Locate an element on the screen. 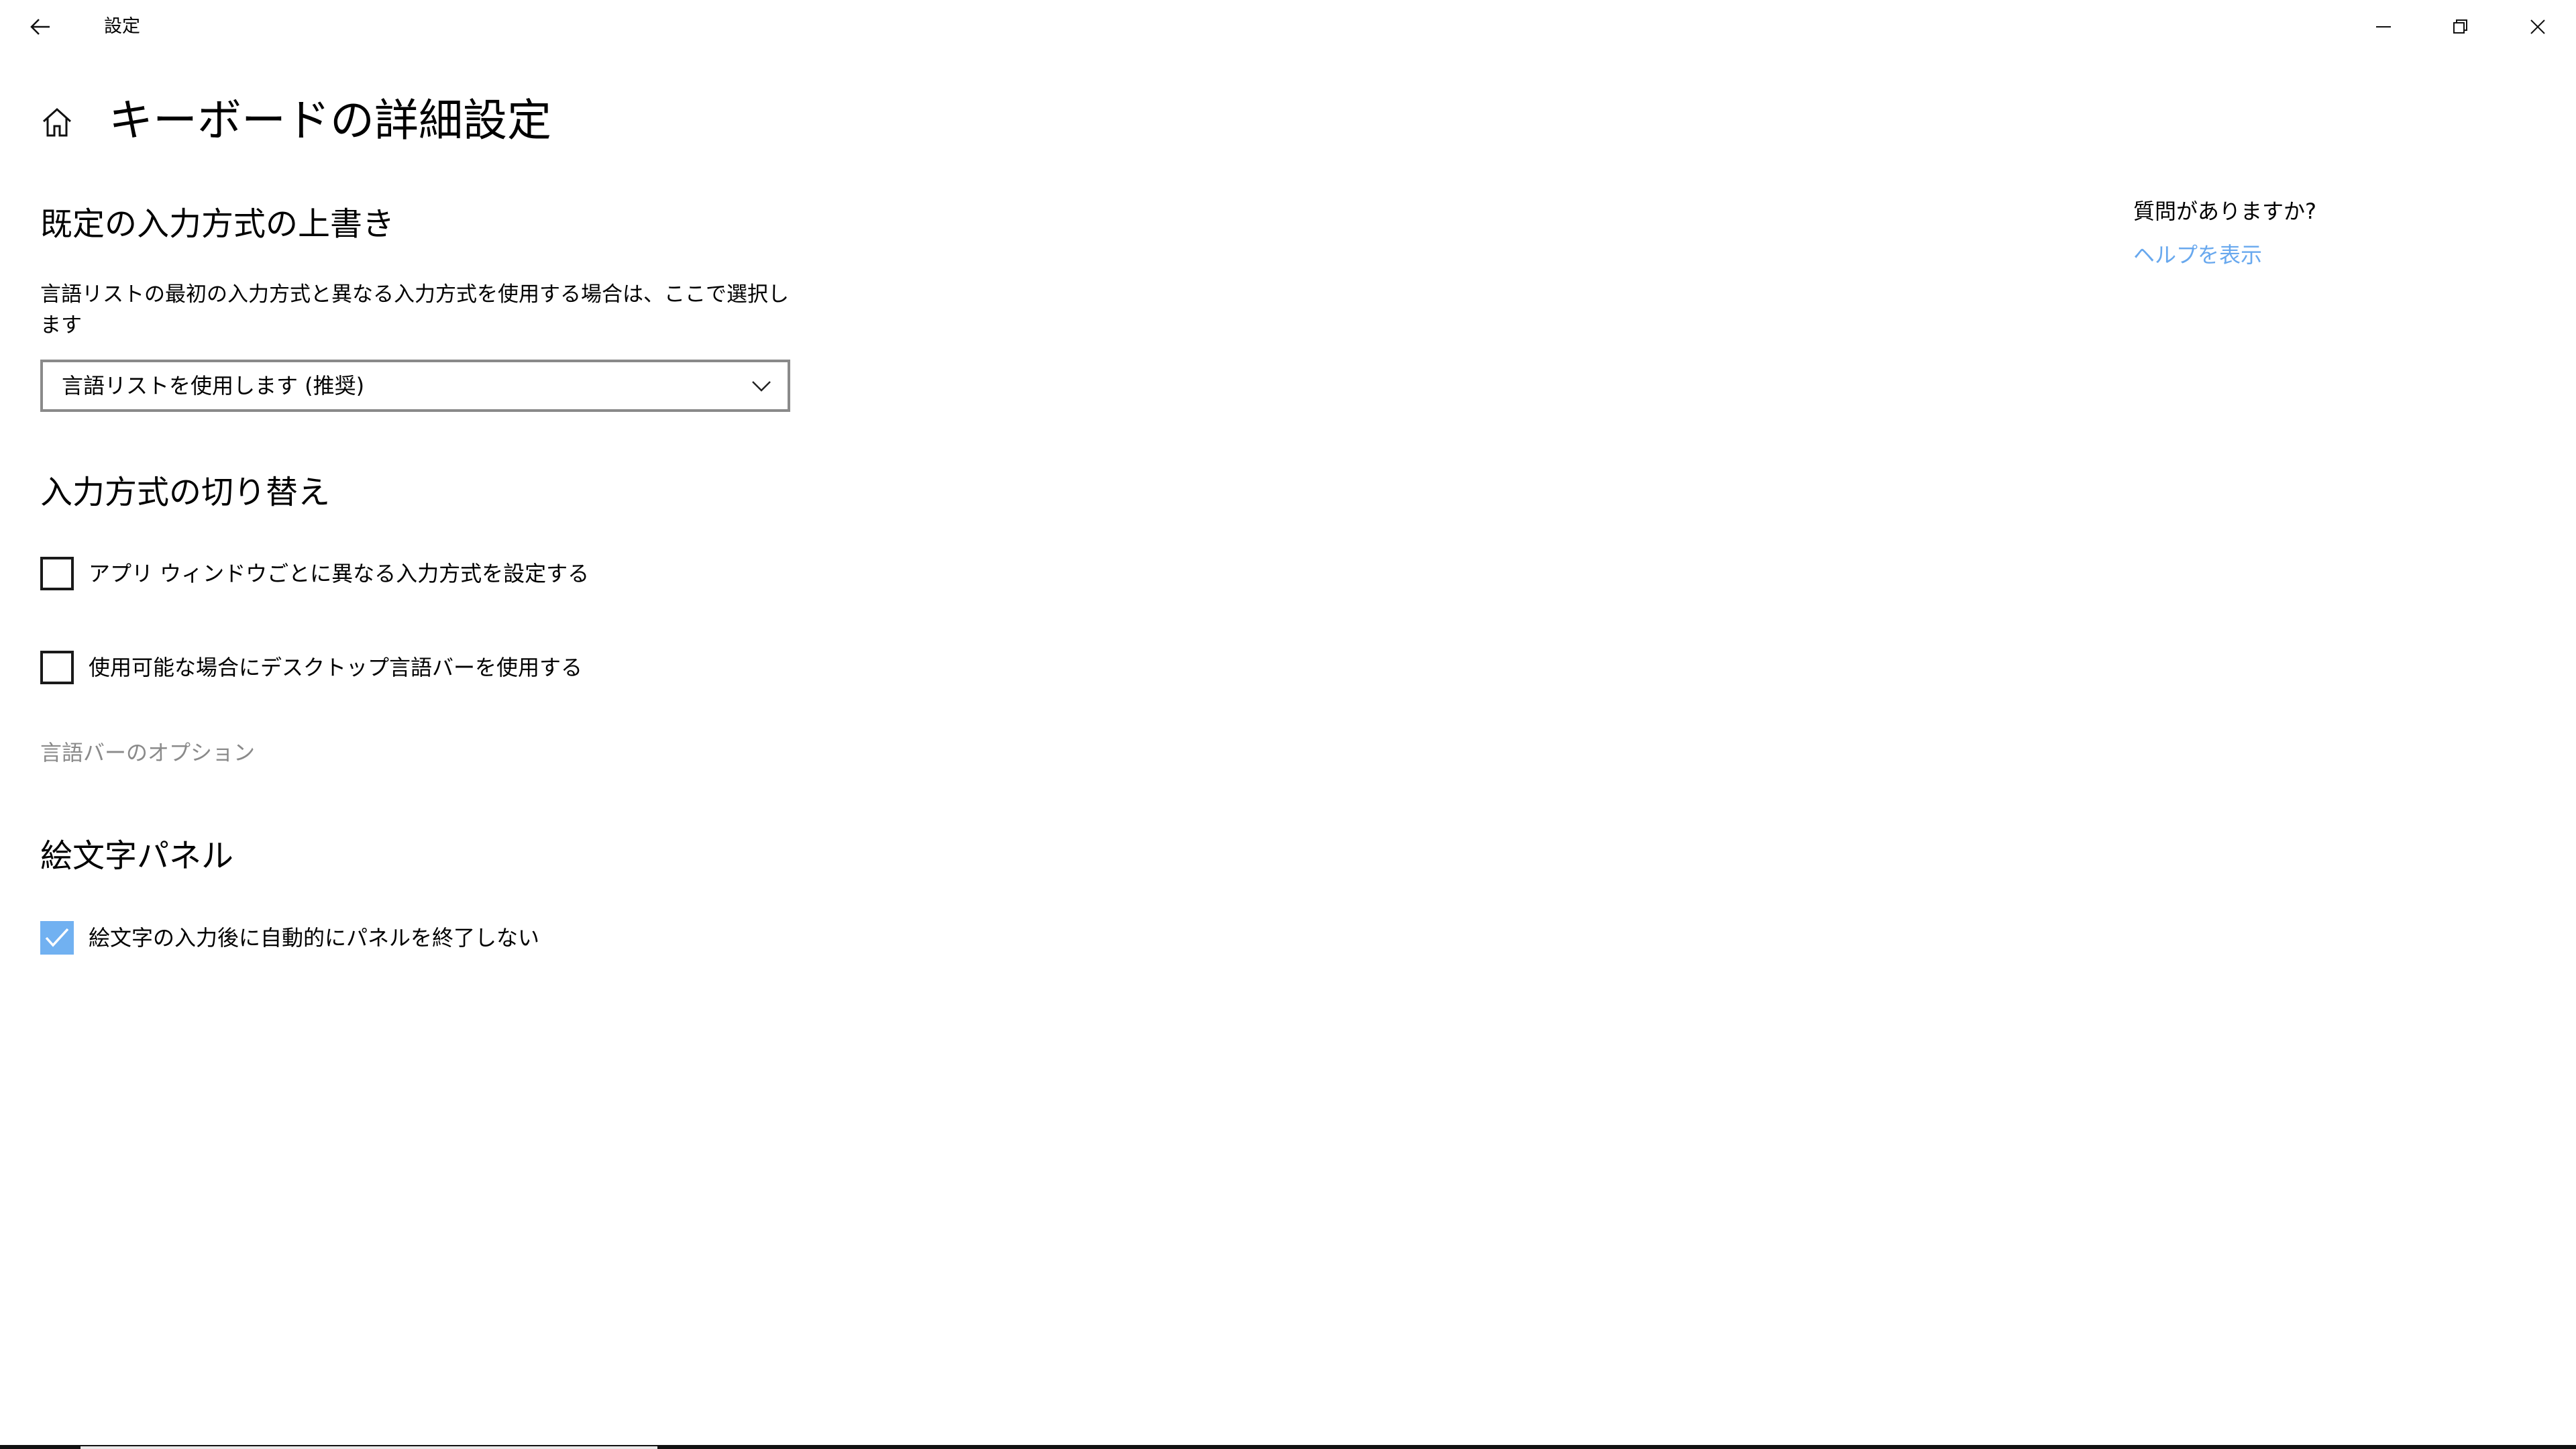 The image size is (2576, 1449). checkbox-row-emoji-panel: 絵文字の入力後に自動的にパネルを終了しない is located at coordinates (289, 937).